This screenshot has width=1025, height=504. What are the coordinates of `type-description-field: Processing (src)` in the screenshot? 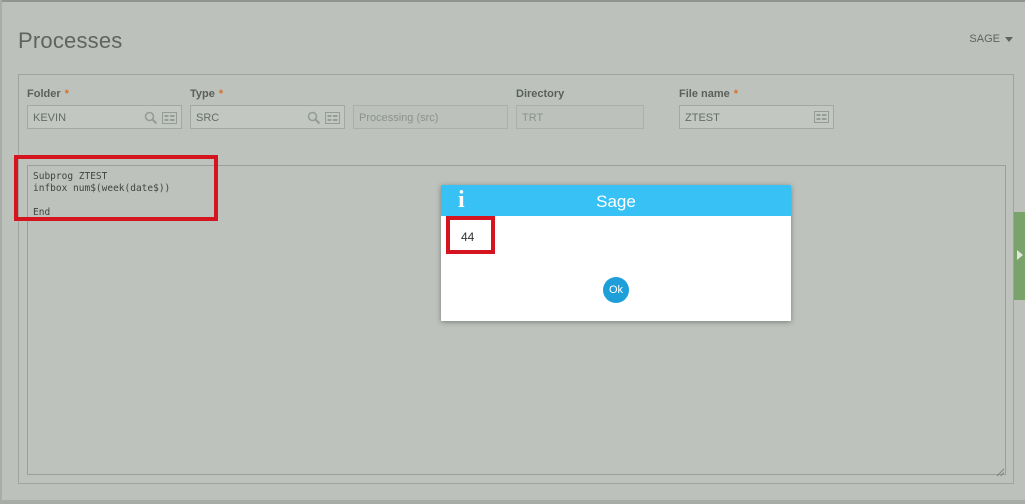 It's located at (430, 117).